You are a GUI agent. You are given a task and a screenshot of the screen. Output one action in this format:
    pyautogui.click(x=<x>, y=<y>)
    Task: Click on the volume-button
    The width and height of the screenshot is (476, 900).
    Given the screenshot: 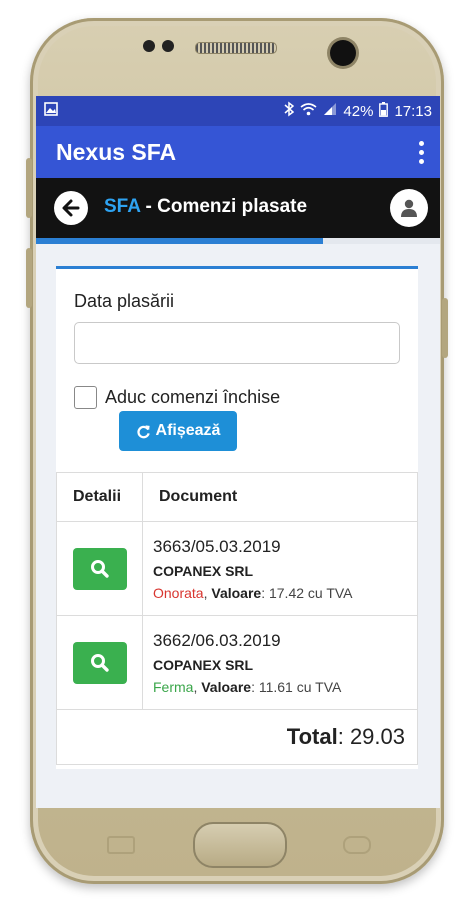 What is the action you would take?
    pyautogui.click(x=29, y=188)
    